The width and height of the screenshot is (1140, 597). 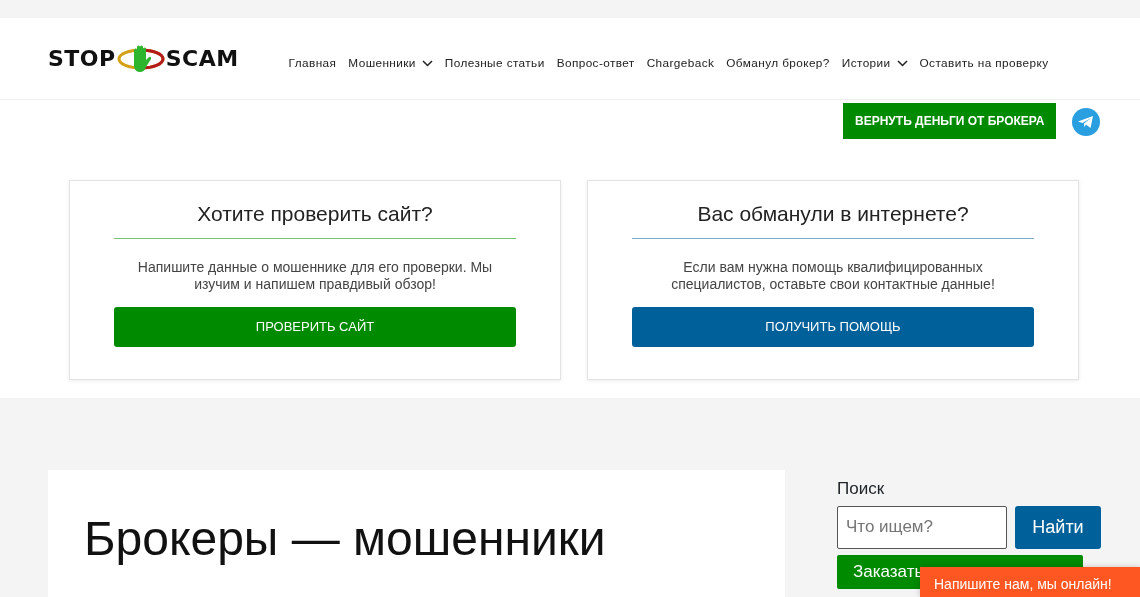 I want to click on article-title: Брокеры — мошенники, so click(x=345, y=539).